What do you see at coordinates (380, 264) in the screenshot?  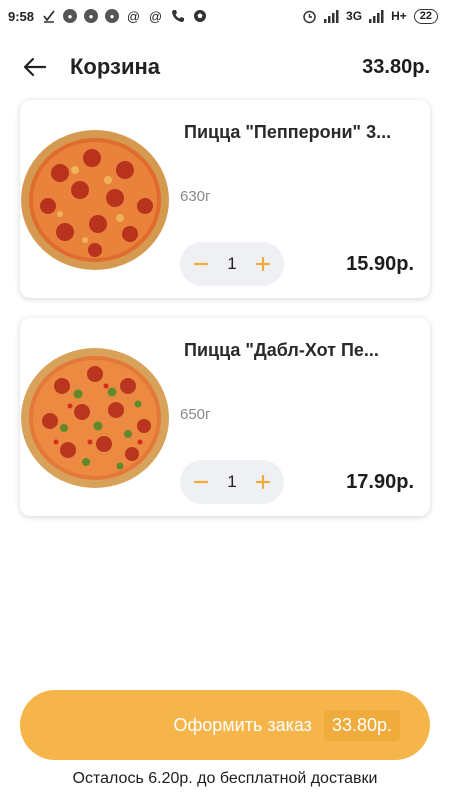 I see `item-price: 15.90р.` at bounding box center [380, 264].